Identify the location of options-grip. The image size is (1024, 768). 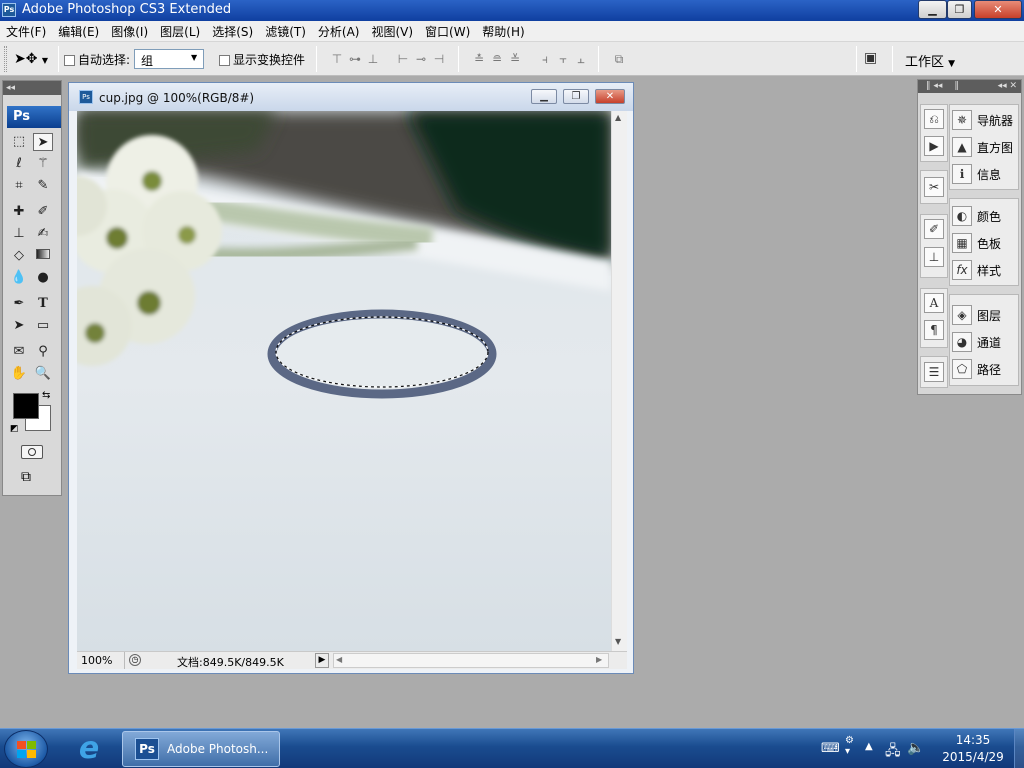
(5, 59).